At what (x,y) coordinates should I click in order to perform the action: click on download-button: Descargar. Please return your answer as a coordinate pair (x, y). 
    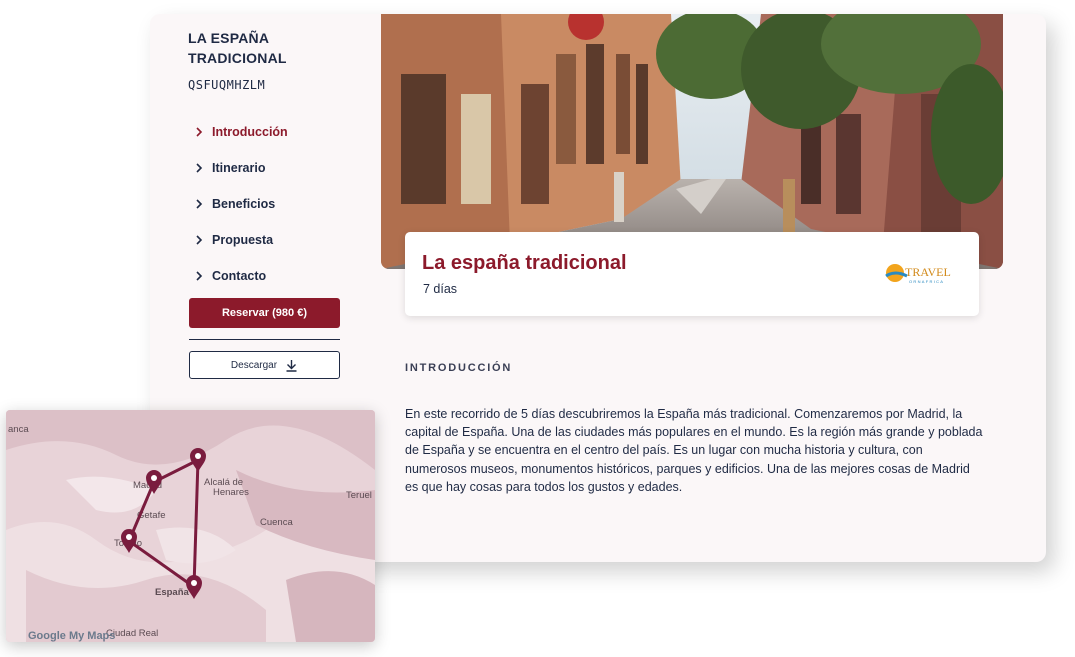
    Looking at the image, I should click on (264, 365).